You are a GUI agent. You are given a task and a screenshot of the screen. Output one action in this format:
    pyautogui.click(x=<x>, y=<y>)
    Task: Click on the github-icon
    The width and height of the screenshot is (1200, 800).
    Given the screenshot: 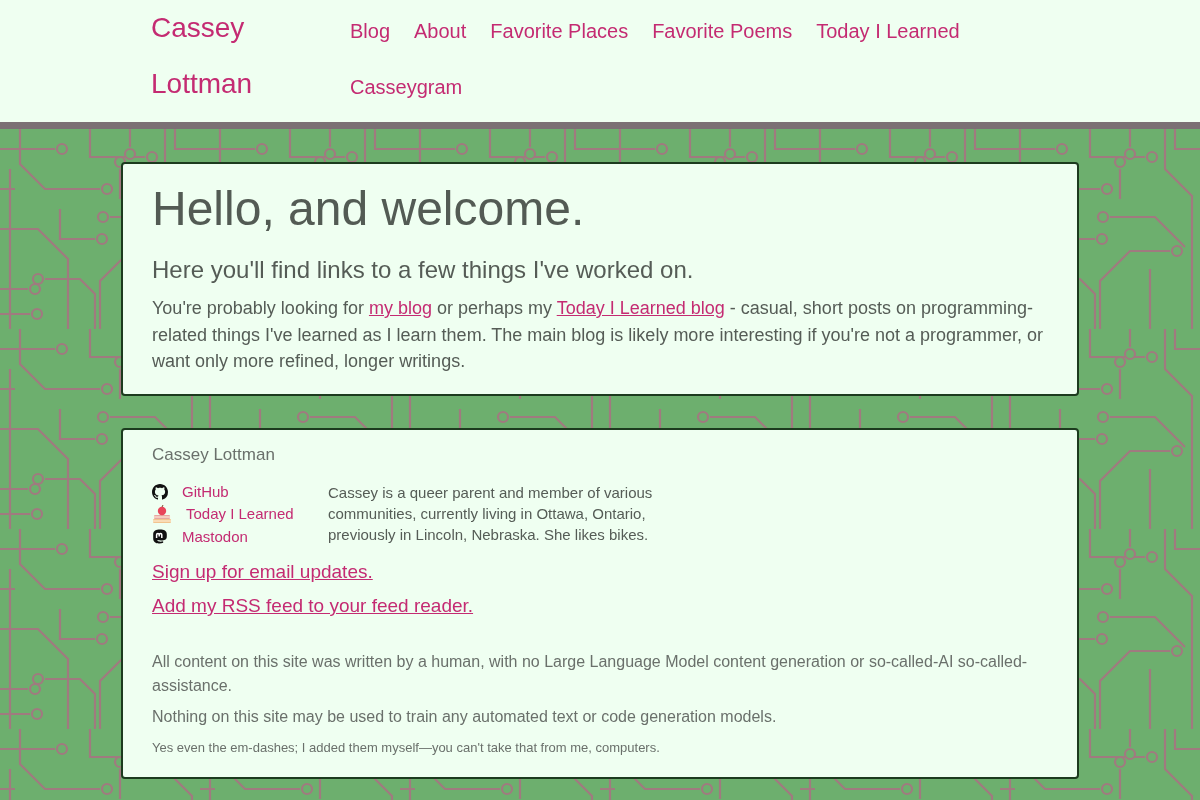 What is the action you would take?
    pyautogui.click(x=160, y=491)
    